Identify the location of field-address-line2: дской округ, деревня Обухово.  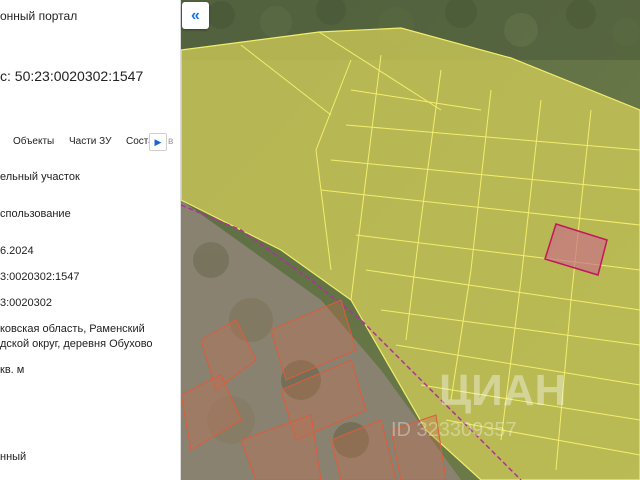
(76, 344).